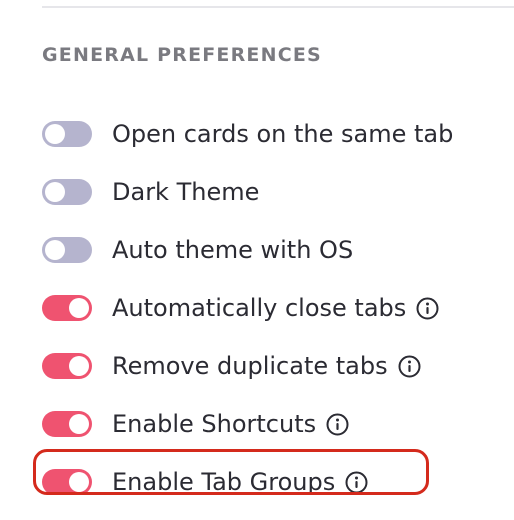 This screenshot has width=514, height=520. I want to click on highlight-box, so click(231, 472).